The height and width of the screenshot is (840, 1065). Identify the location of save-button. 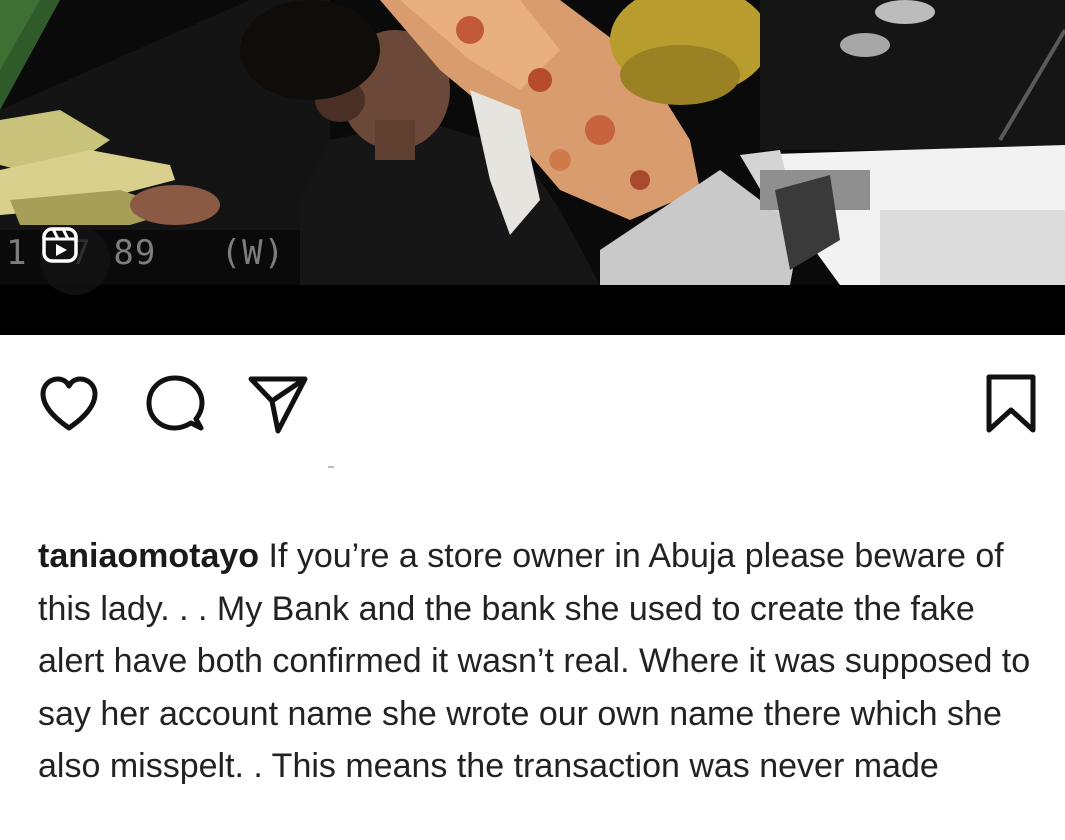
(1011, 404).